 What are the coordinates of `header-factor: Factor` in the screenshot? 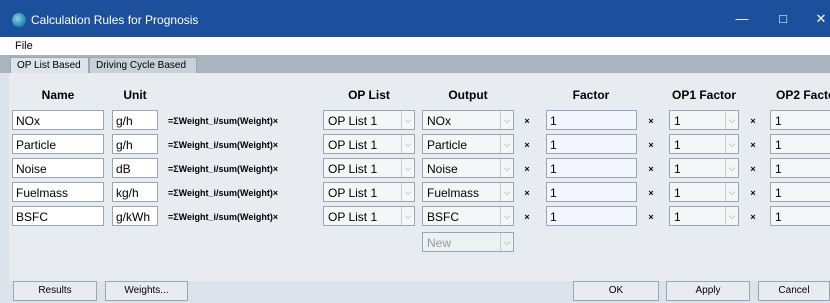 It's located at (591, 95).